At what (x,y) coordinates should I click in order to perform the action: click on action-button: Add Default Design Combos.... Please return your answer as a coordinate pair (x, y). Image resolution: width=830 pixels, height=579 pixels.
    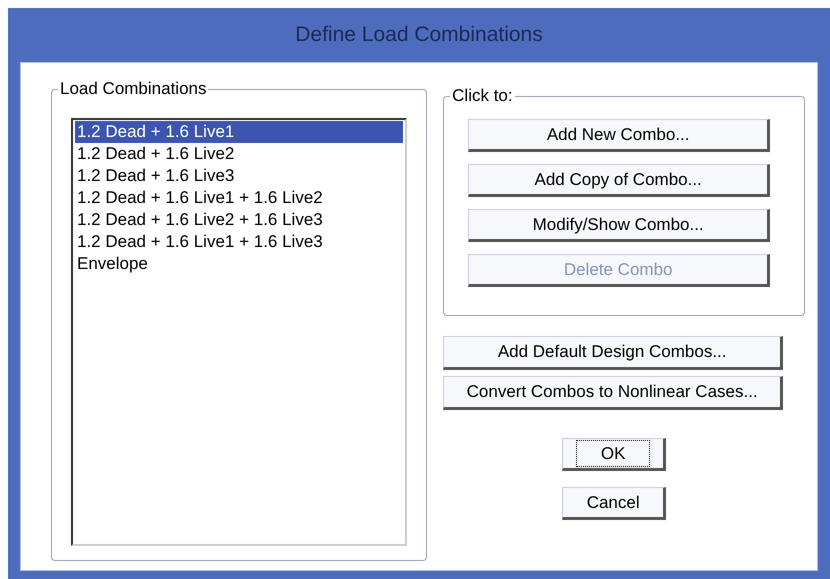
    Looking at the image, I should click on (613, 353).